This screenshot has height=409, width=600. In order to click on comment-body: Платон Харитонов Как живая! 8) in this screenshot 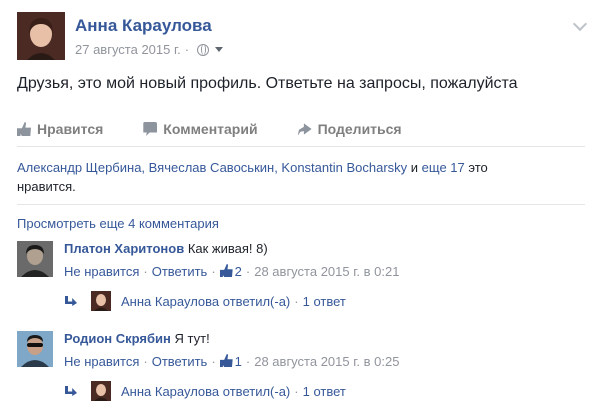, I will do `click(166, 248)`.